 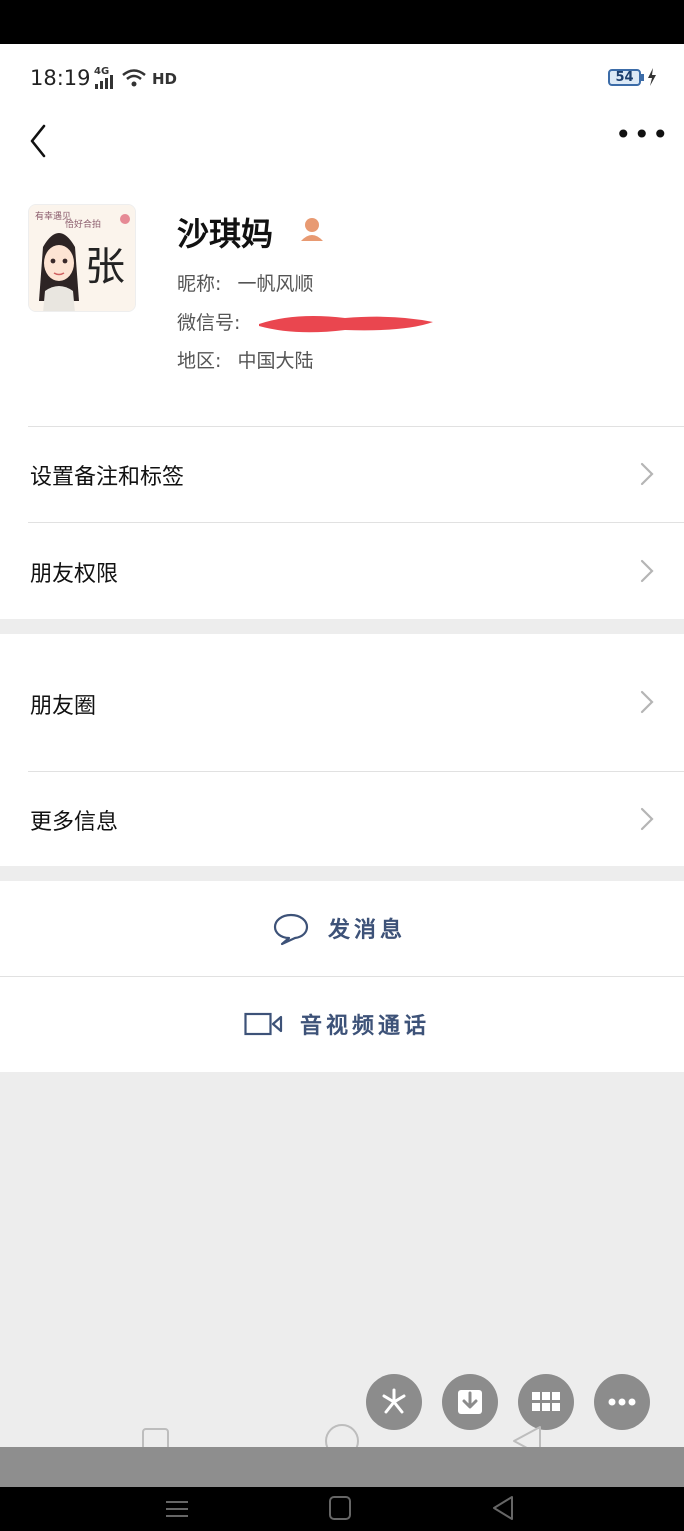 What do you see at coordinates (134, 78) in the screenshot?
I see `wifi-icon` at bounding box center [134, 78].